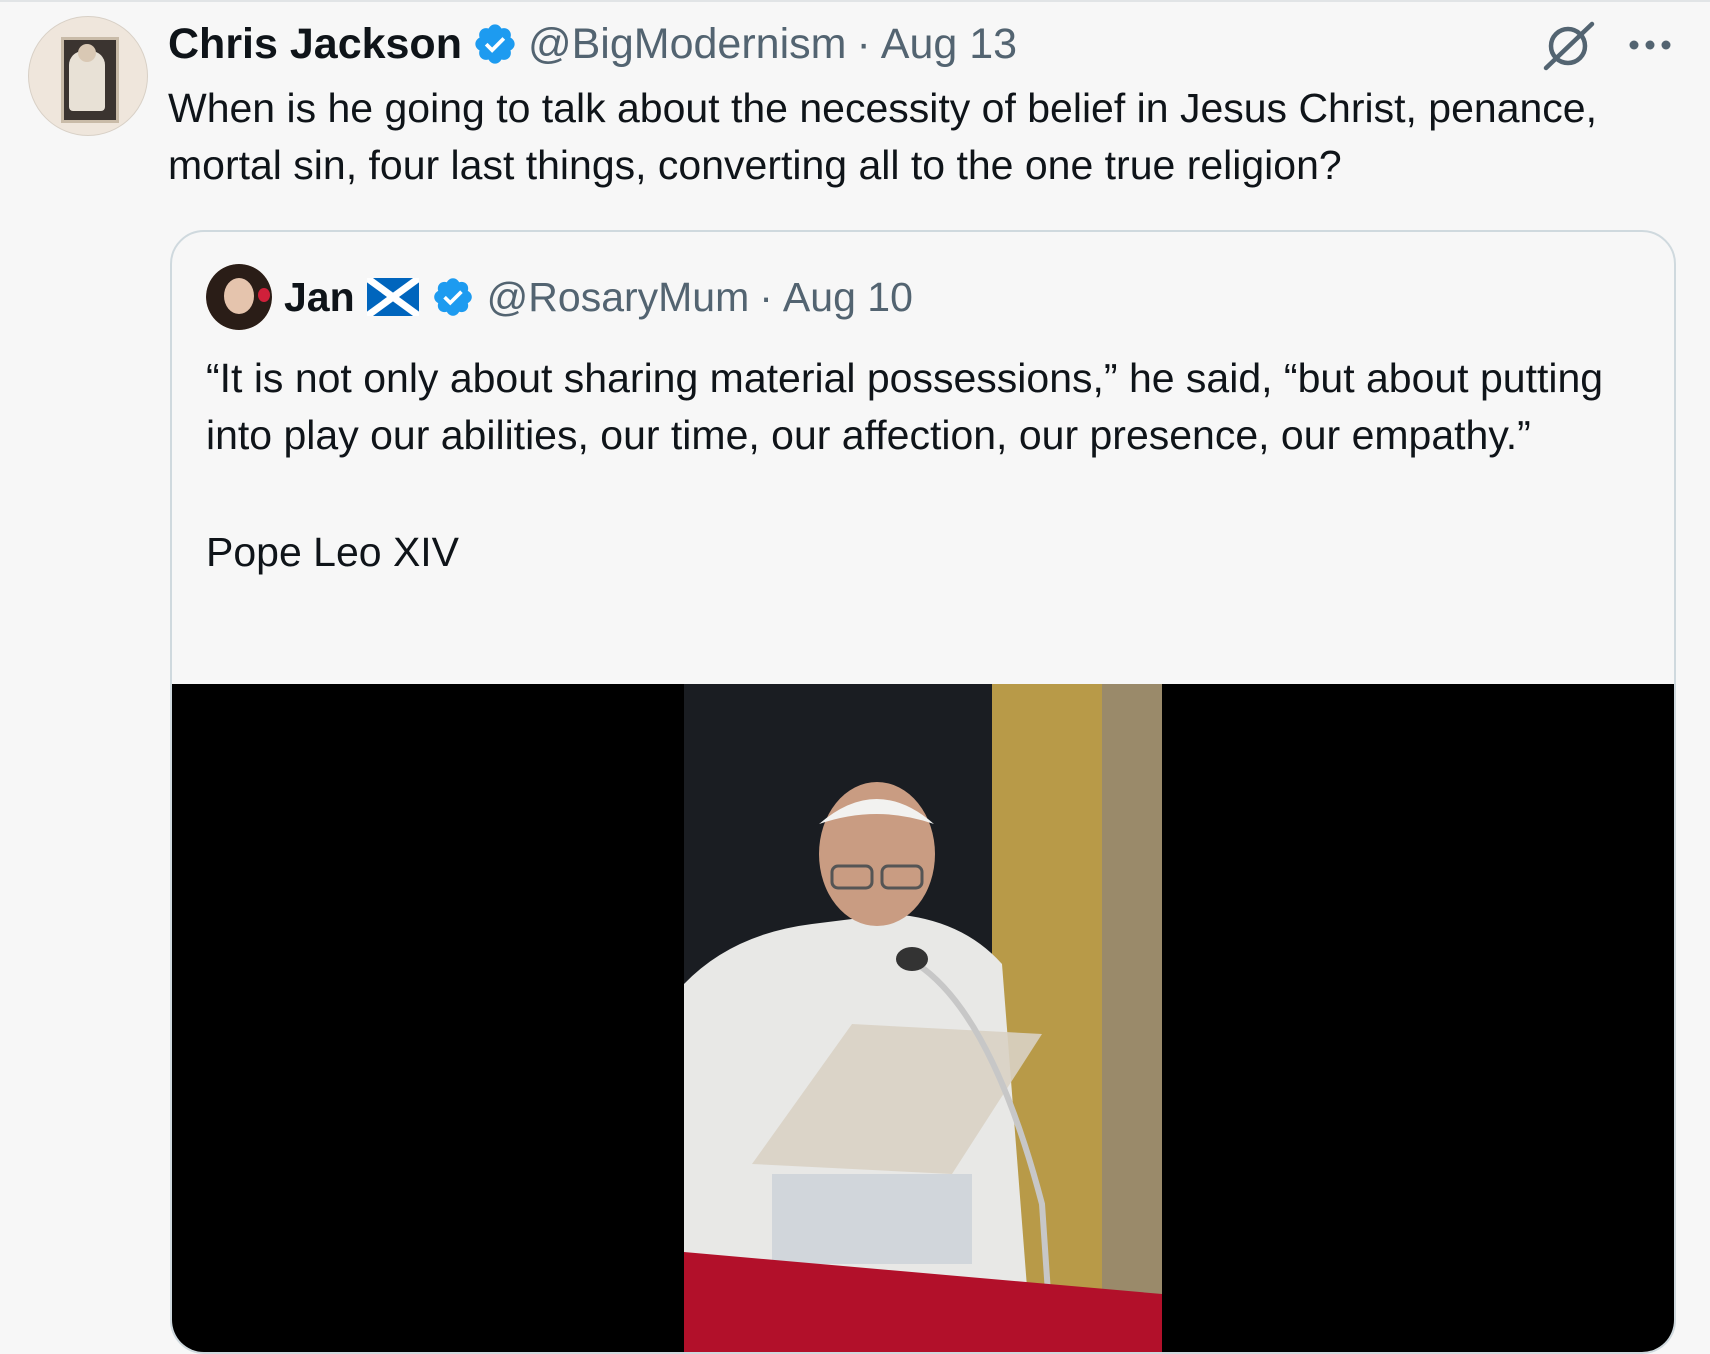 Image resolution: width=1710 pixels, height=1354 pixels. I want to click on author-avatar, so click(88, 76).